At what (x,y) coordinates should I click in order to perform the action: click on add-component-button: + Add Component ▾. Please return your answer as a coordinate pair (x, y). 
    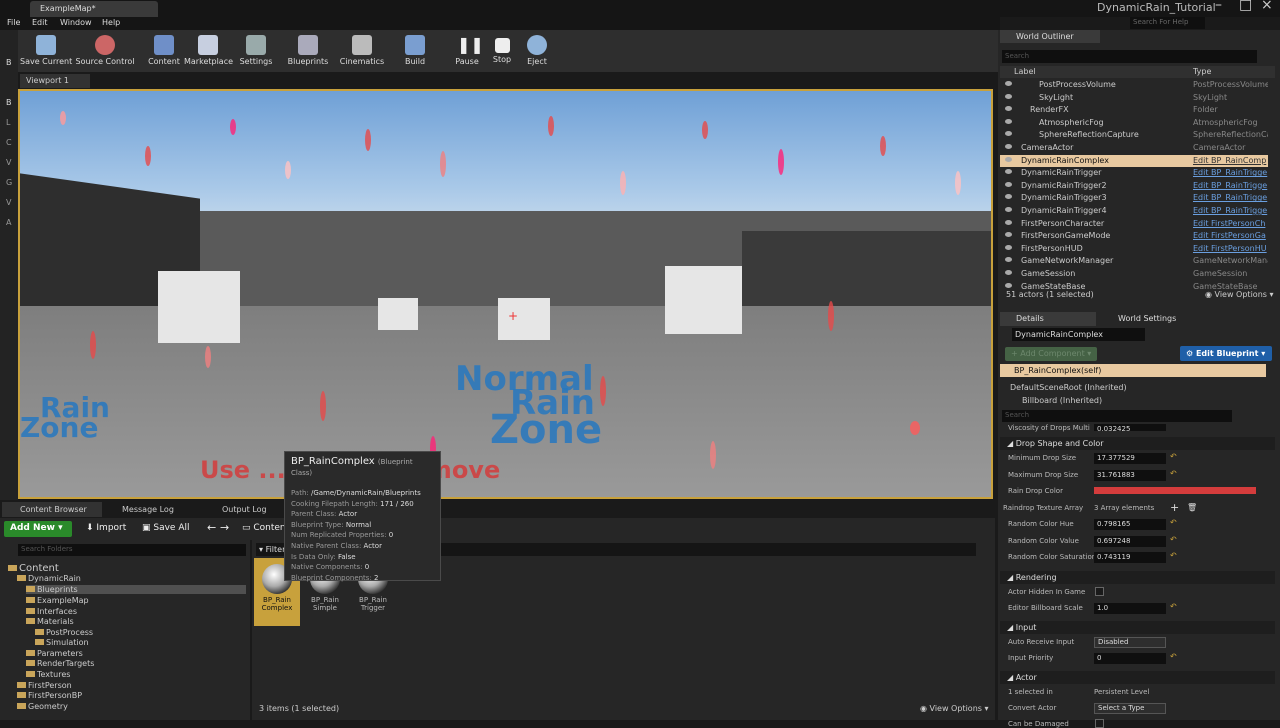
    Looking at the image, I should click on (1051, 354).